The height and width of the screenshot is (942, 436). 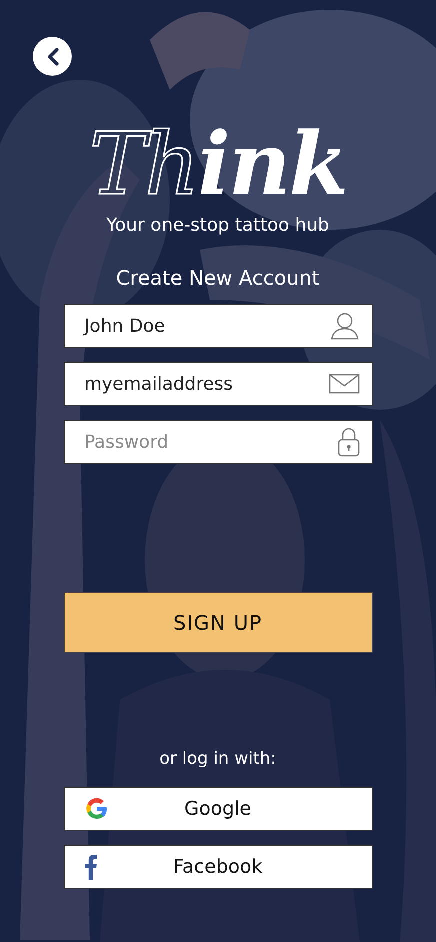 I want to click on back-icon, so click(x=53, y=57).